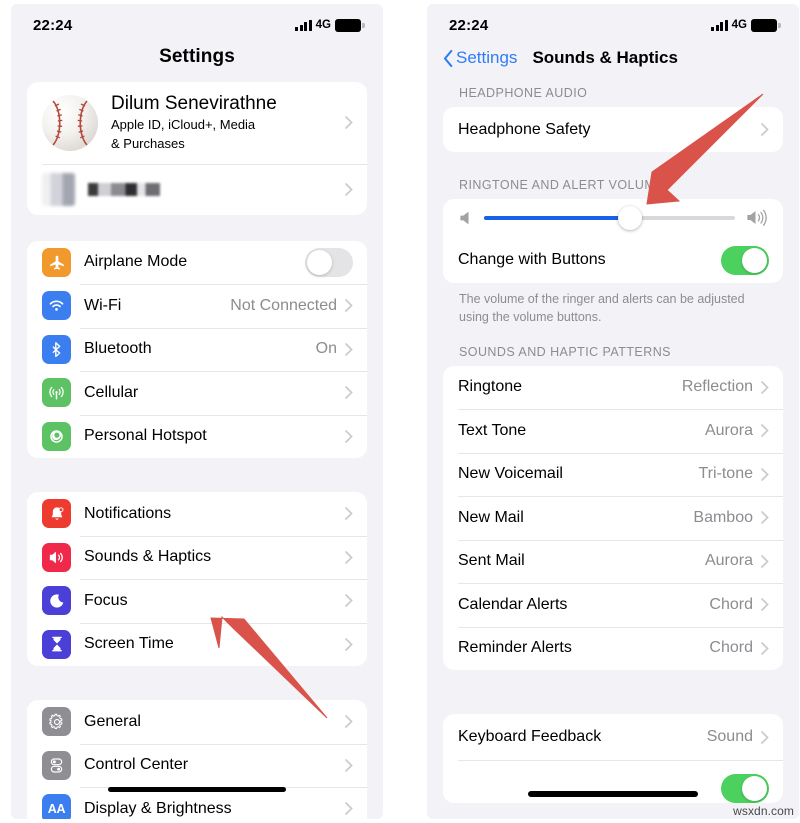 Image resolution: width=800 pixels, height=823 pixels. Describe the element at coordinates (136, 765) in the screenshot. I see `sidebar-item-label: Control Center` at that location.